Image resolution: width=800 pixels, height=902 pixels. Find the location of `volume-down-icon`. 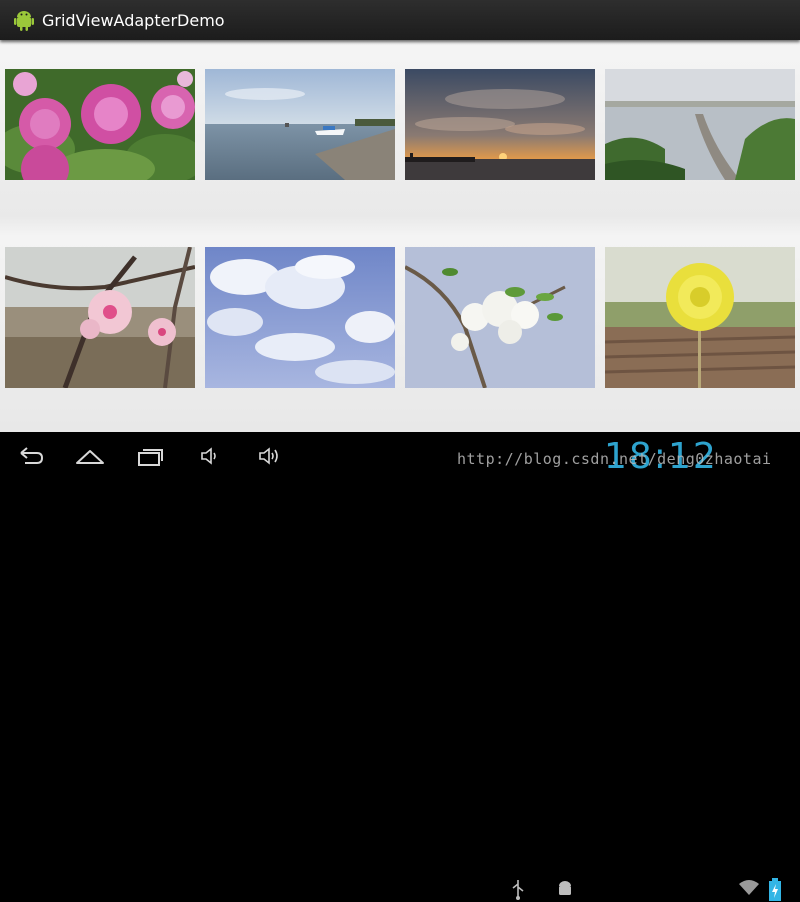

volume-down-icon is located at coordinates (208, 456).